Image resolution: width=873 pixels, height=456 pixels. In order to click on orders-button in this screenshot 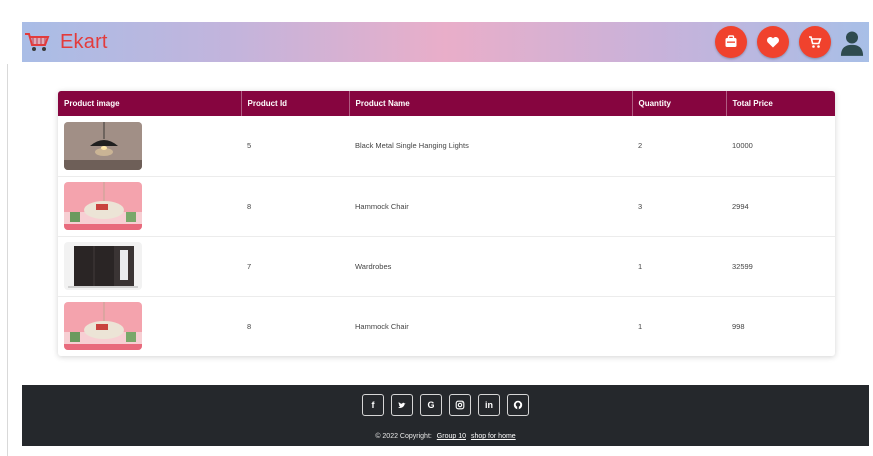, I will do `click(731, 42)`.